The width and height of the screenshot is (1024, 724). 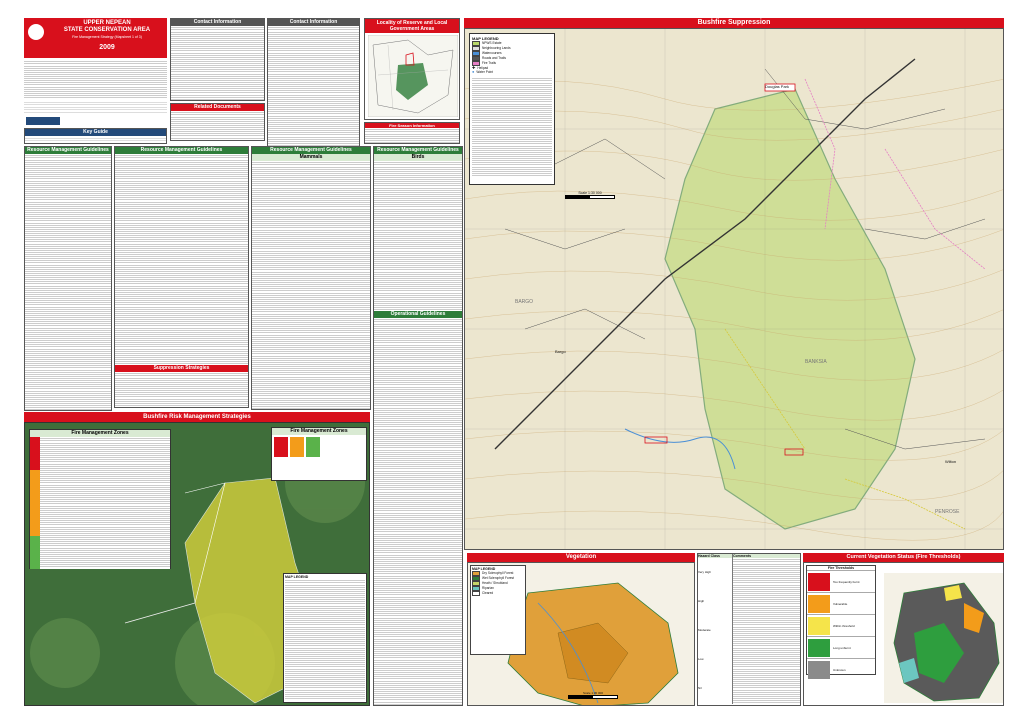 I want to click on fire-threshold-label: Unknown, so click(x=839, y=669).